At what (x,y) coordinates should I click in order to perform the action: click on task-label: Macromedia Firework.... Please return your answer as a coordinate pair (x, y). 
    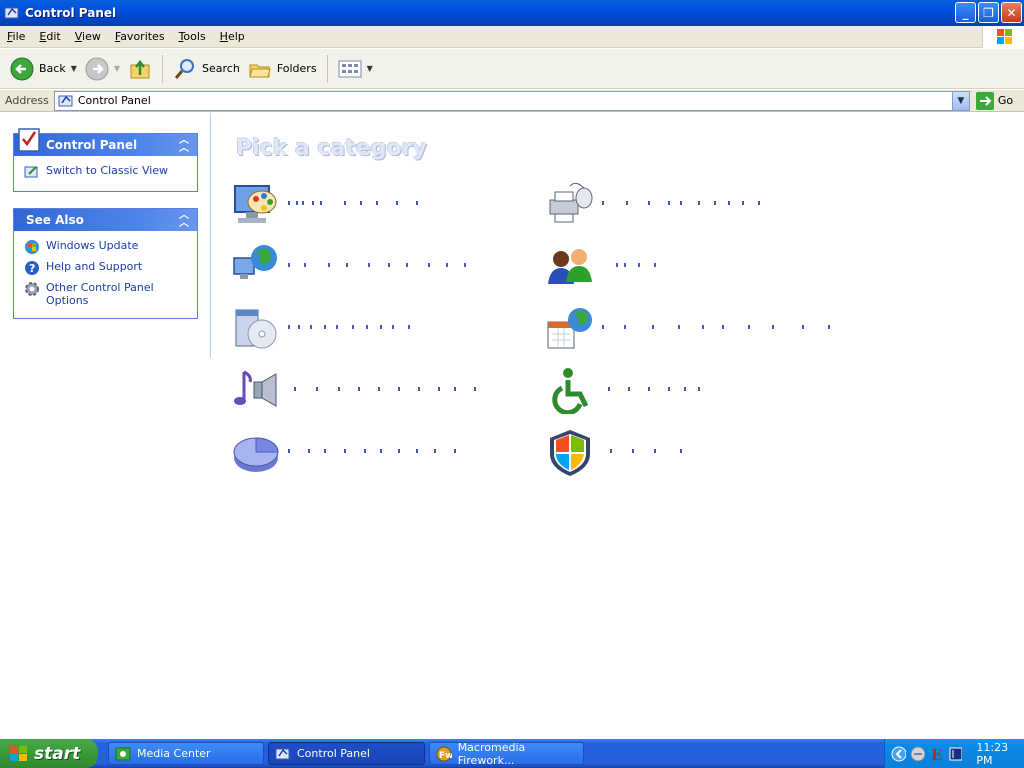
    Looking at the image, I should click on (491, 753).